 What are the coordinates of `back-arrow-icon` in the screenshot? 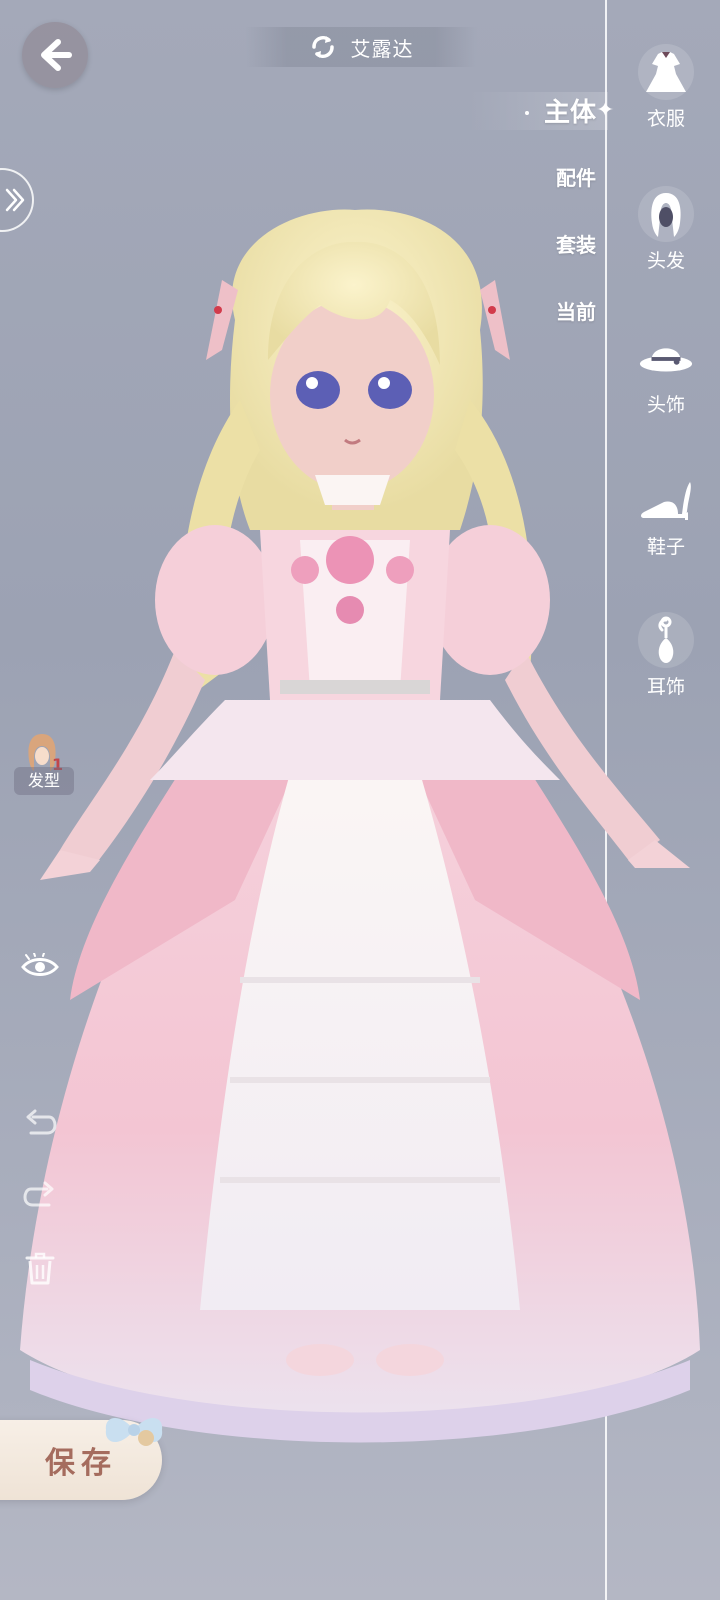 It's located at (56, 55).